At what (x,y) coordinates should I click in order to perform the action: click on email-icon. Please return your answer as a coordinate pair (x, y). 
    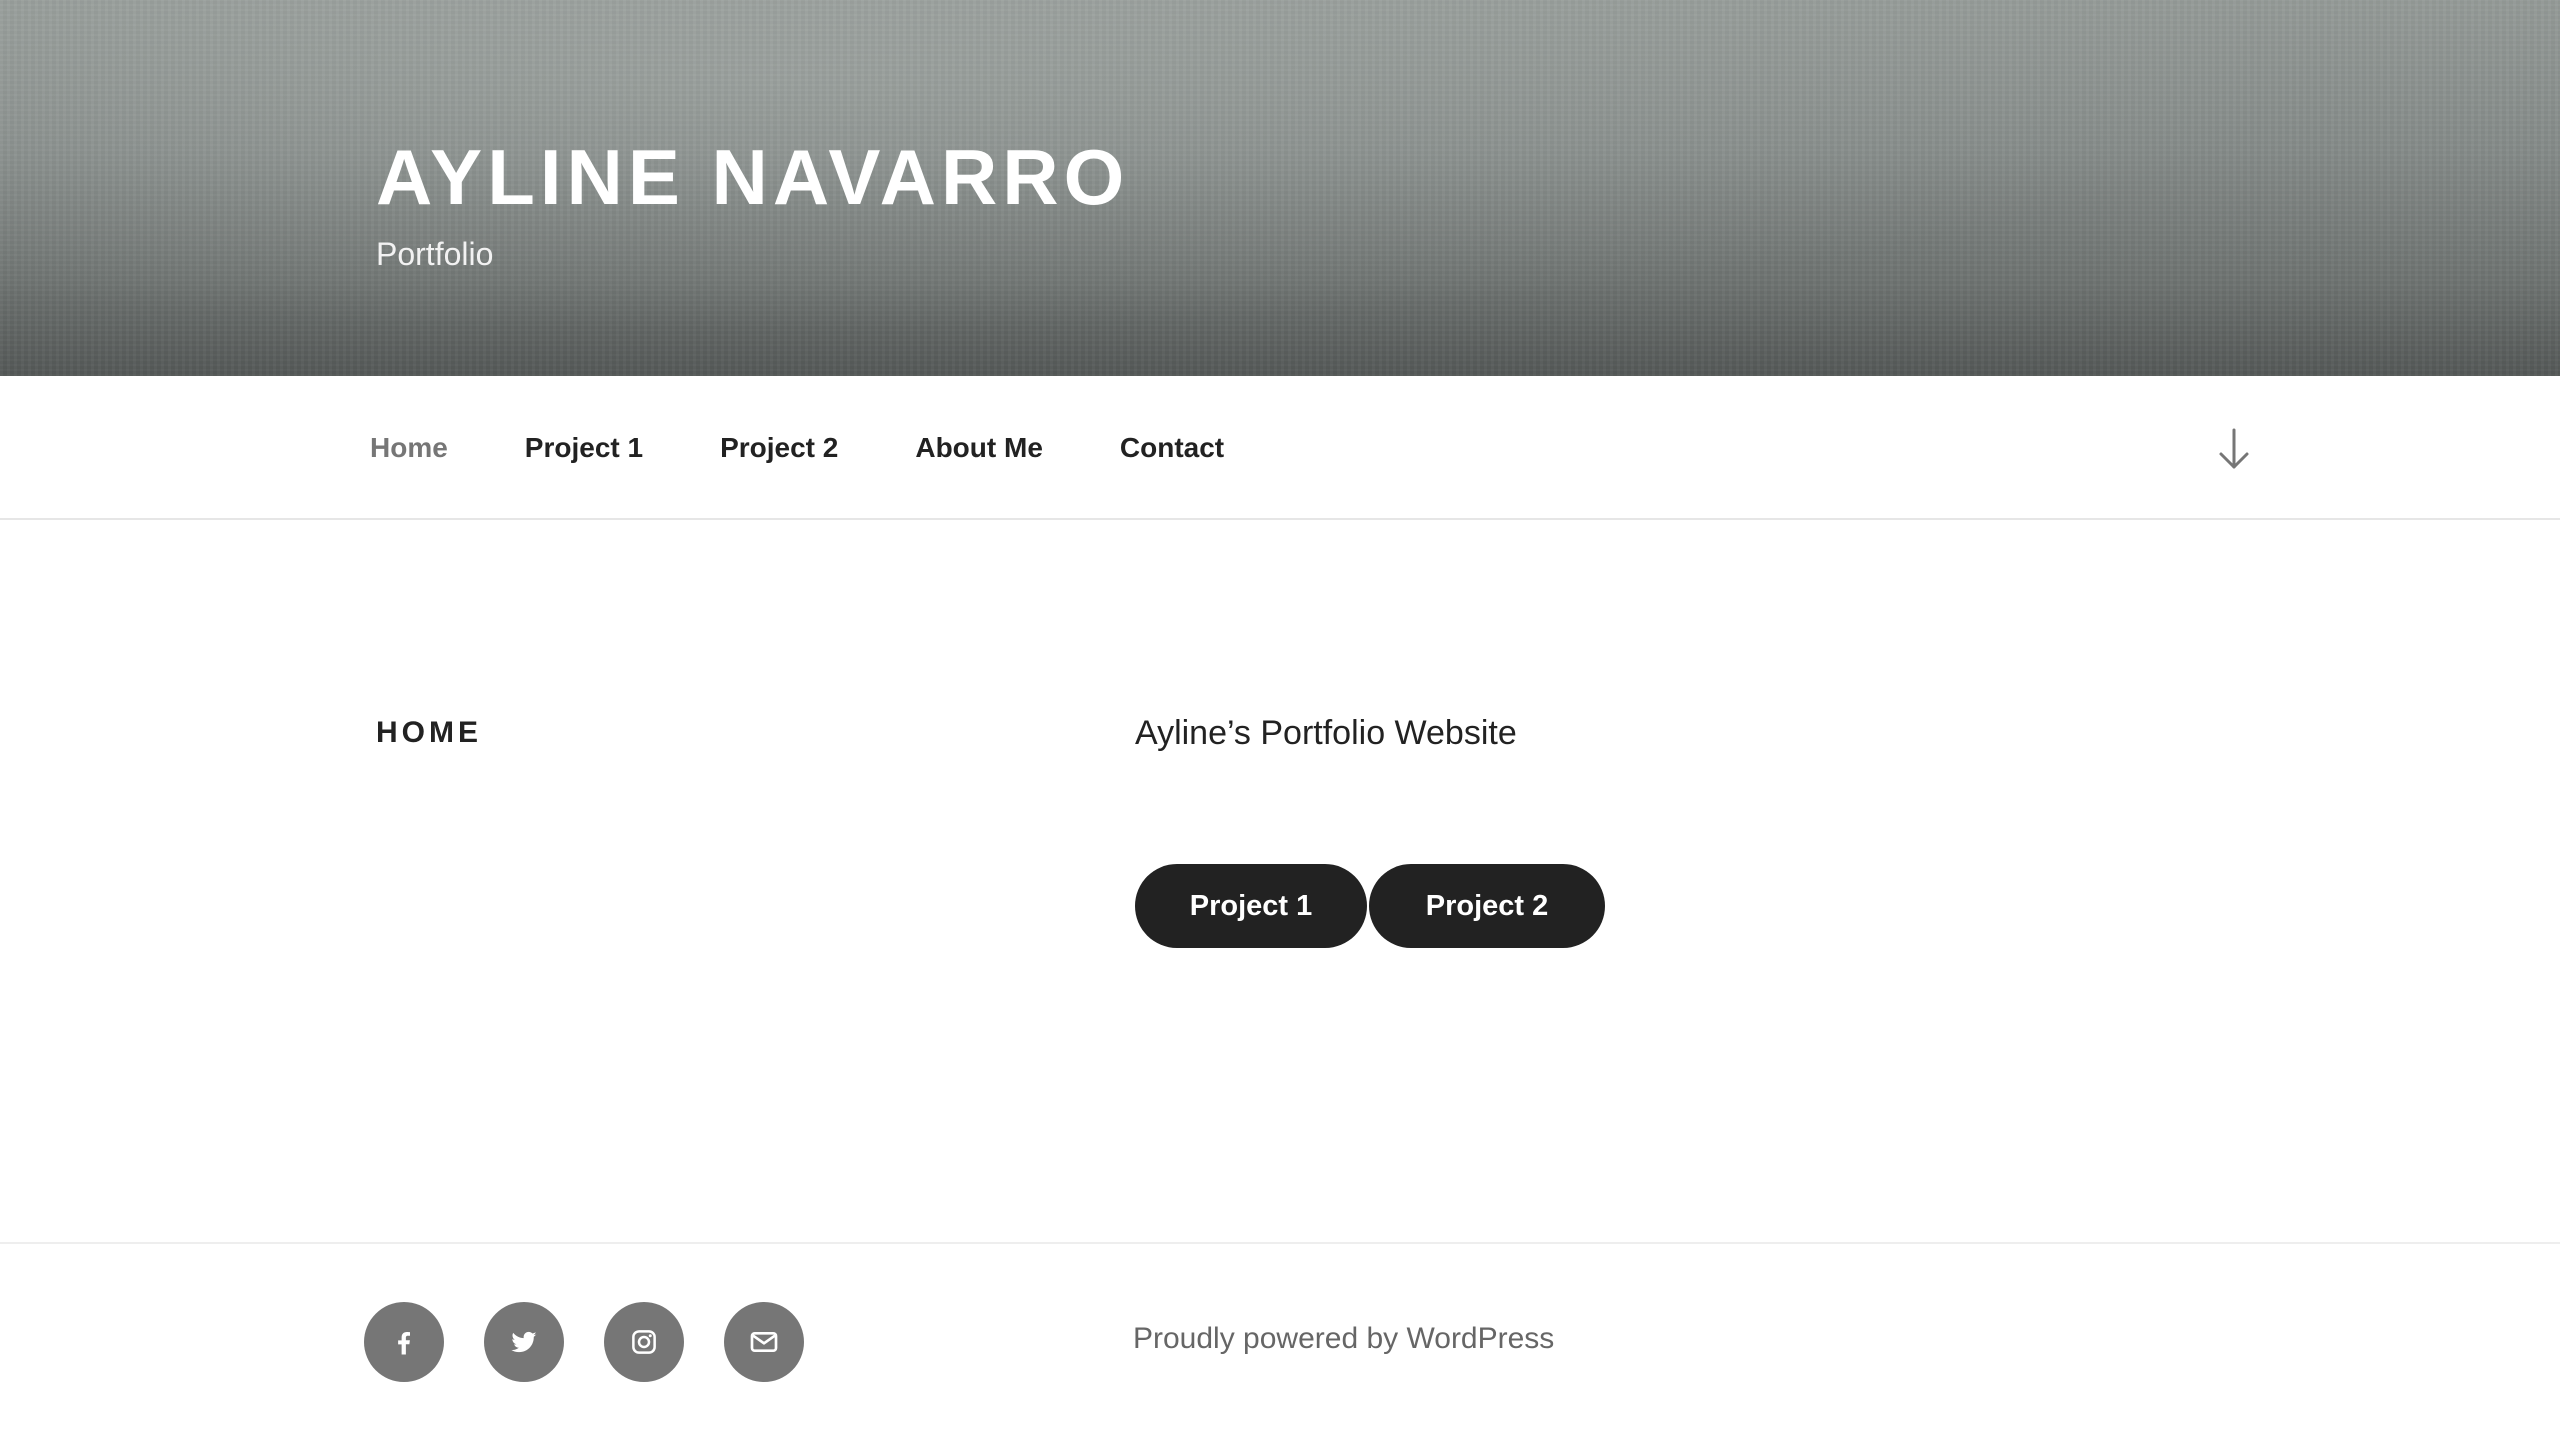
    Looking at the image, I should click on (764, 1342).